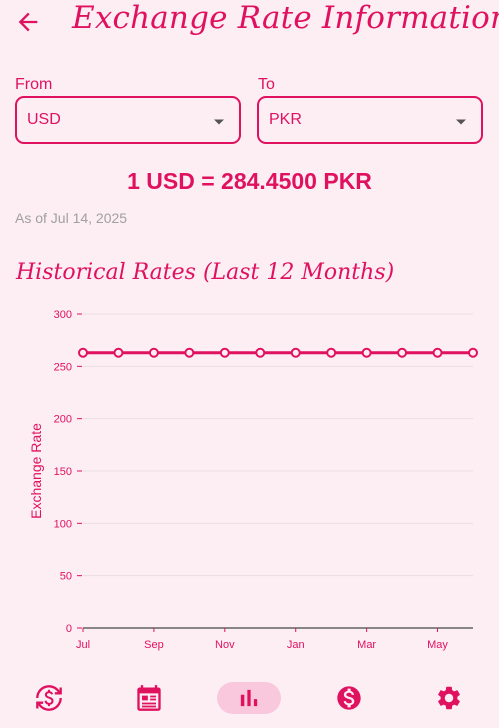 The height and width of the screenshot is (728, 499). I want to click on nav-news, so click(149, 698).